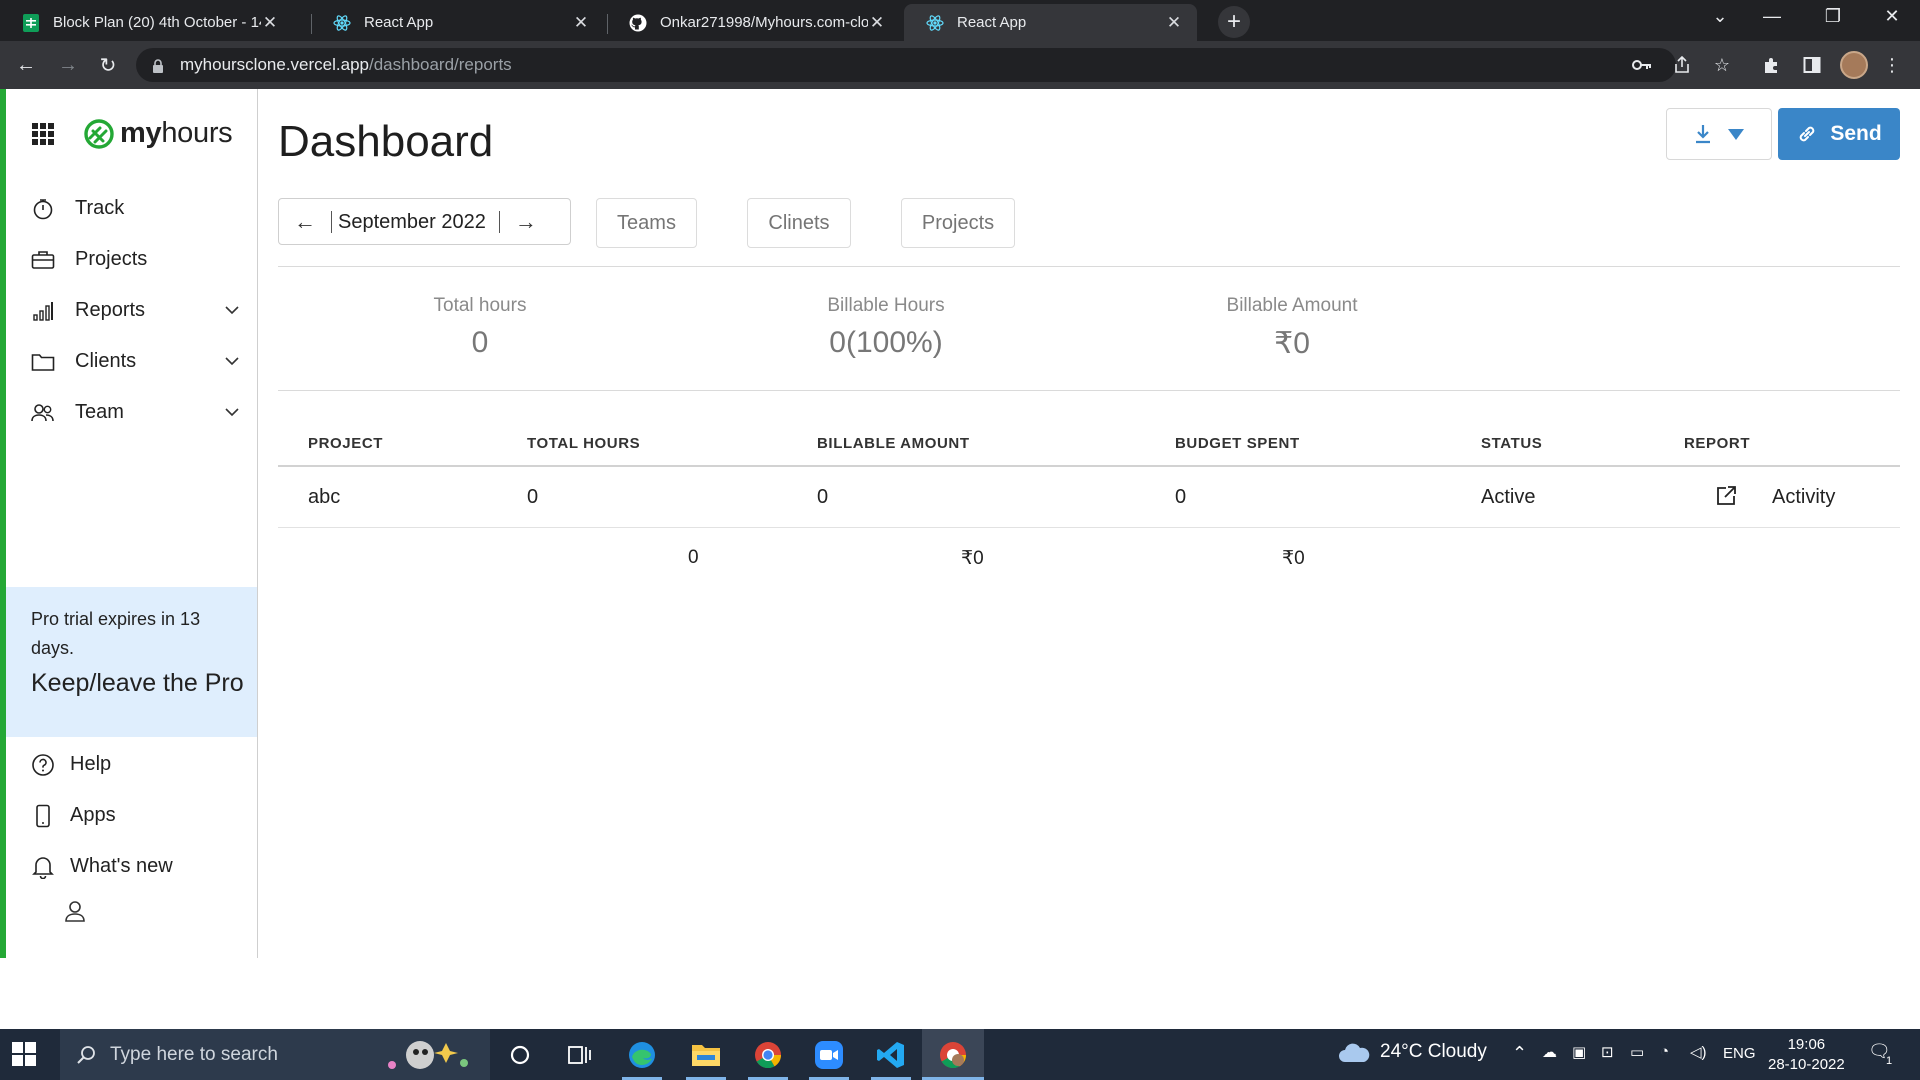  I want to click on cell-project: abc, so click(324, 497).